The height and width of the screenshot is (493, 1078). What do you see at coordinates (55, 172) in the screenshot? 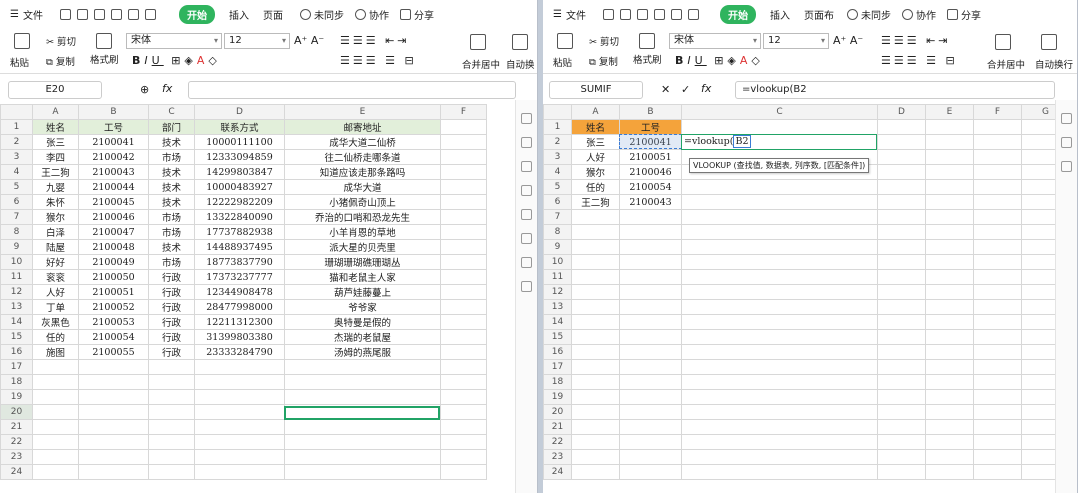
I see `cell-a4: 王二狗` at bounding box center [55, 172].